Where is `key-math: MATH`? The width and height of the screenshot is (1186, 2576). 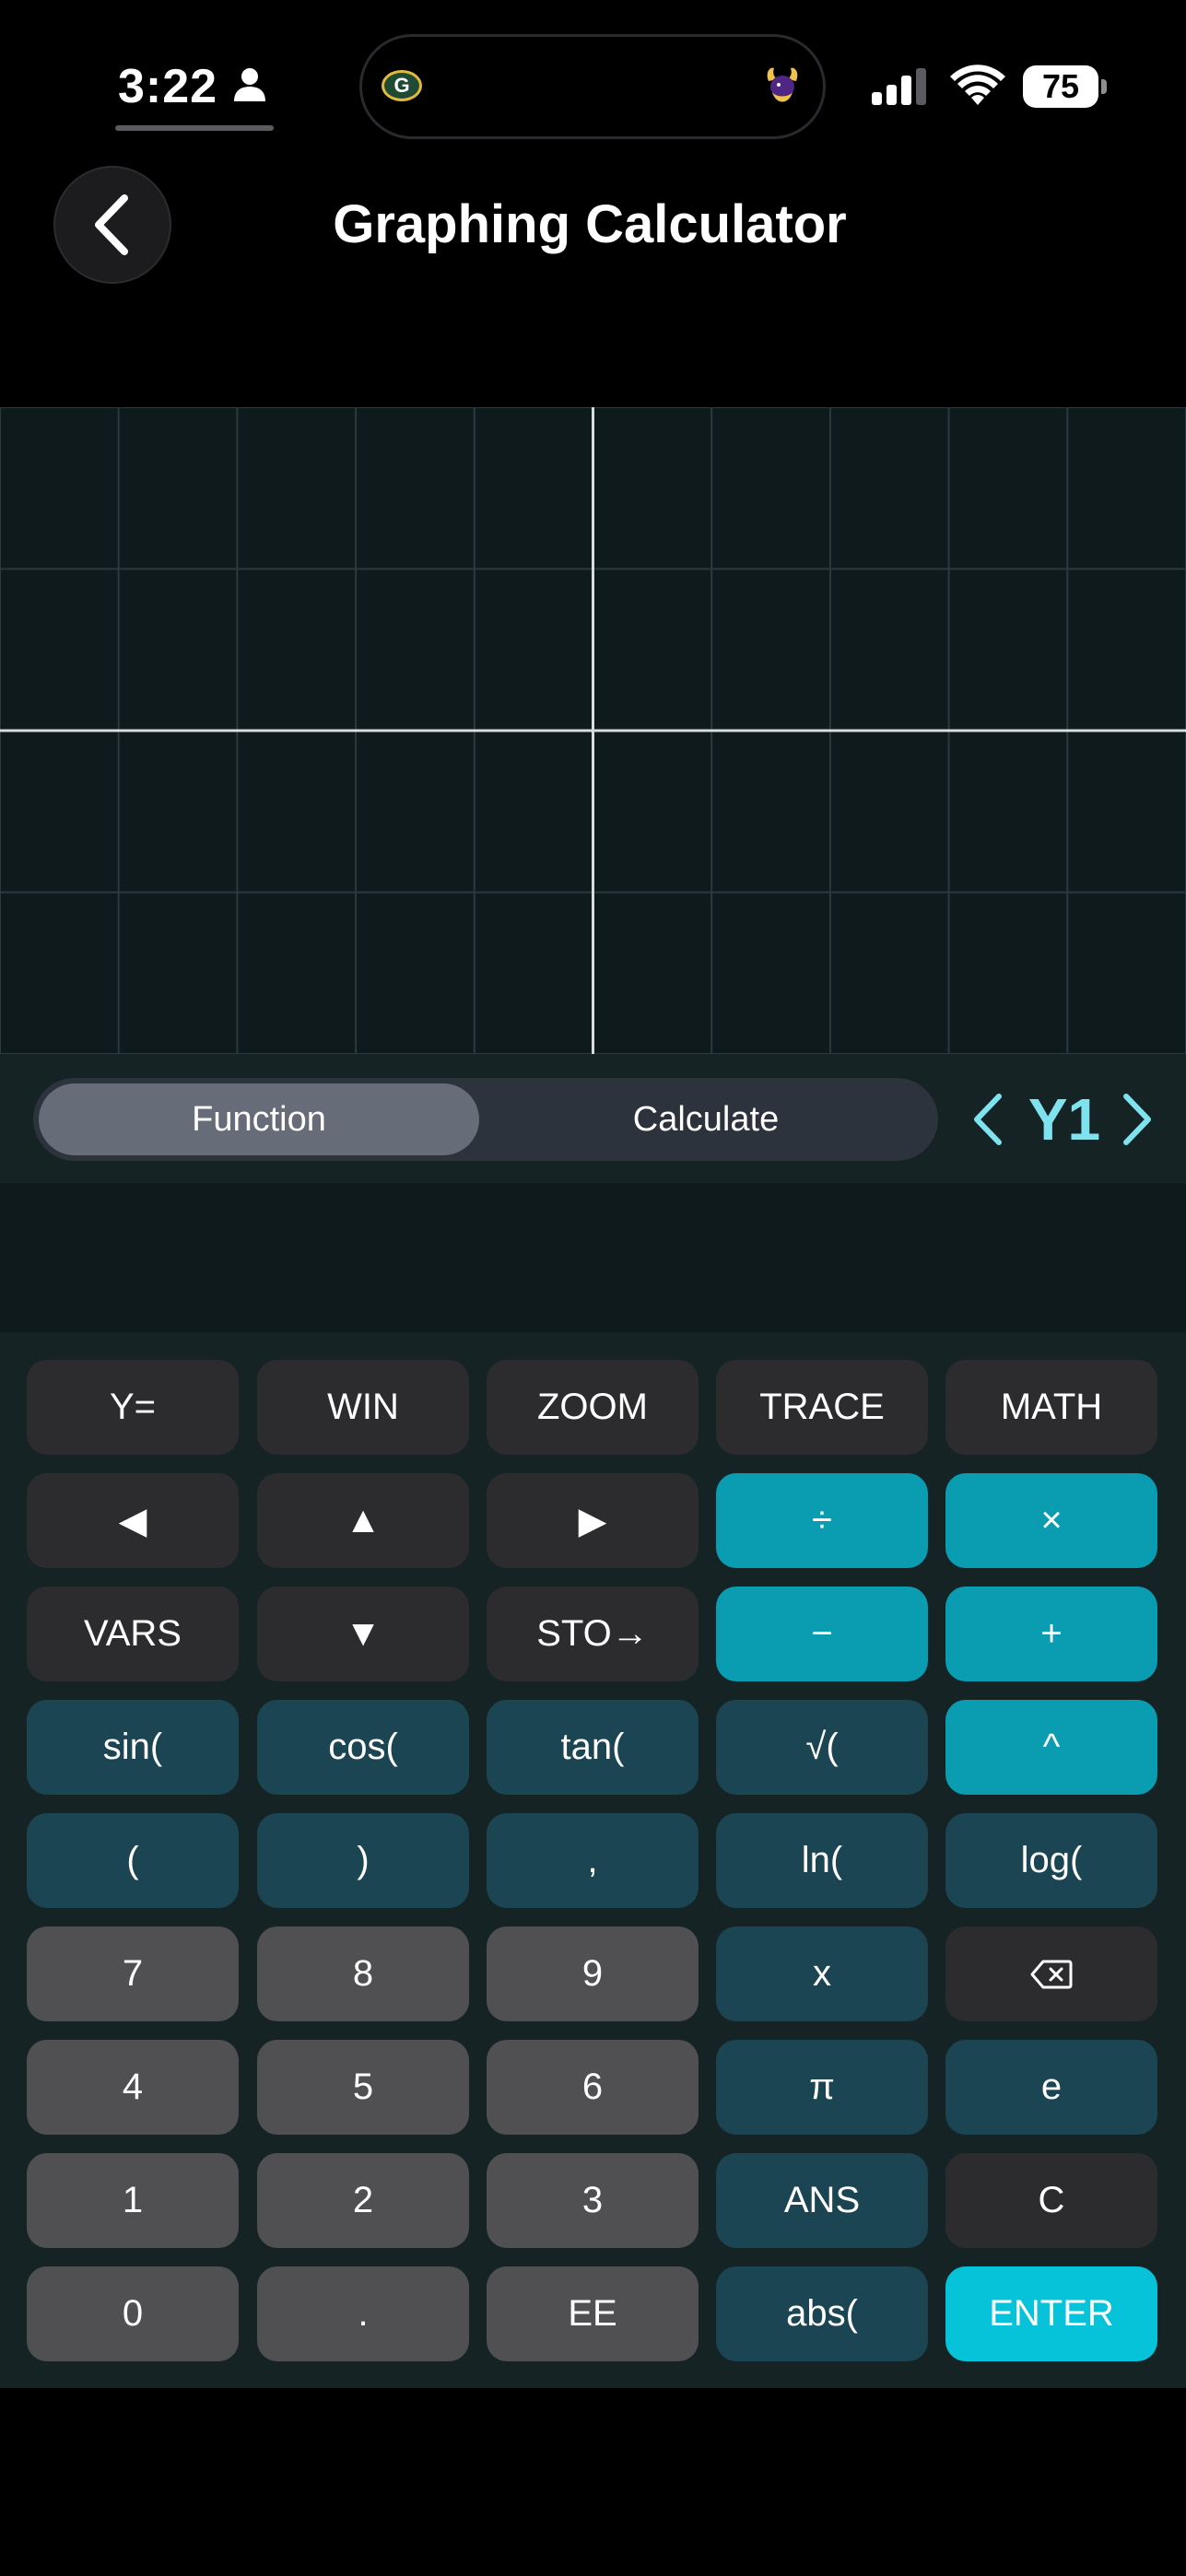
key-math: MATH is located at coordinates (1051, 1407).